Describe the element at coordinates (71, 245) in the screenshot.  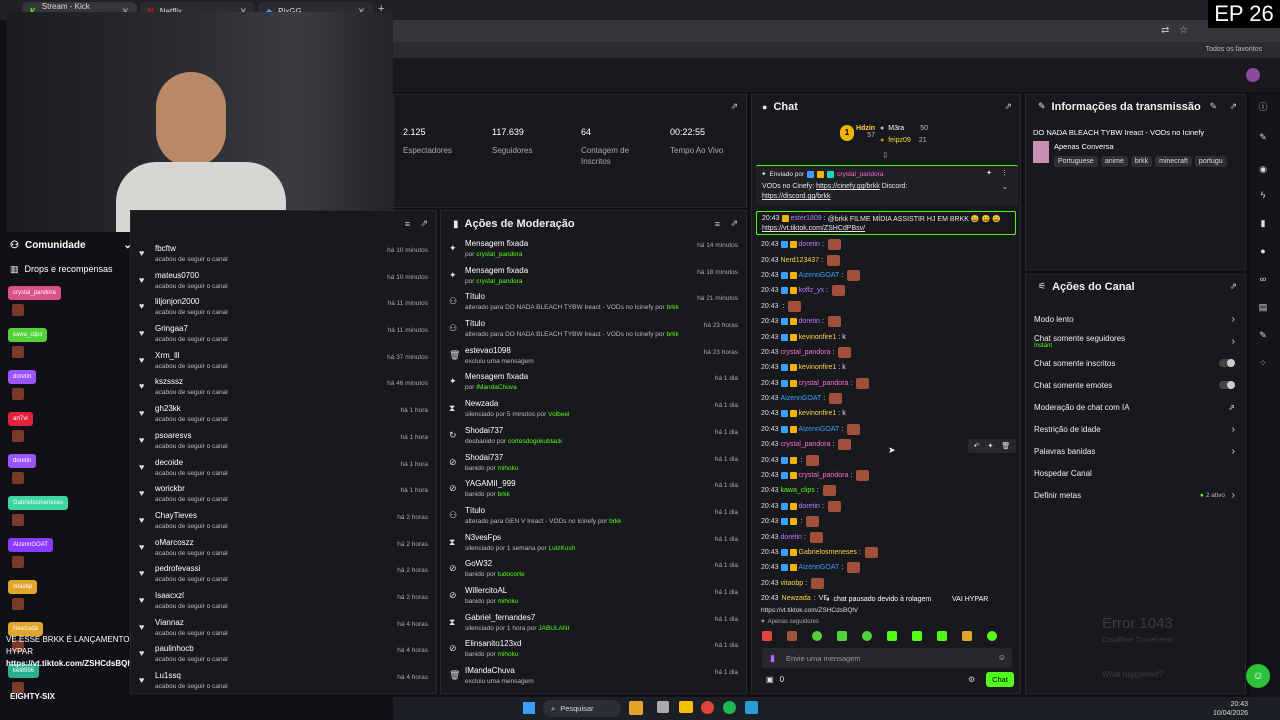
I see `sidebar-community: ⚇ Comunidade ⌄` at that location.